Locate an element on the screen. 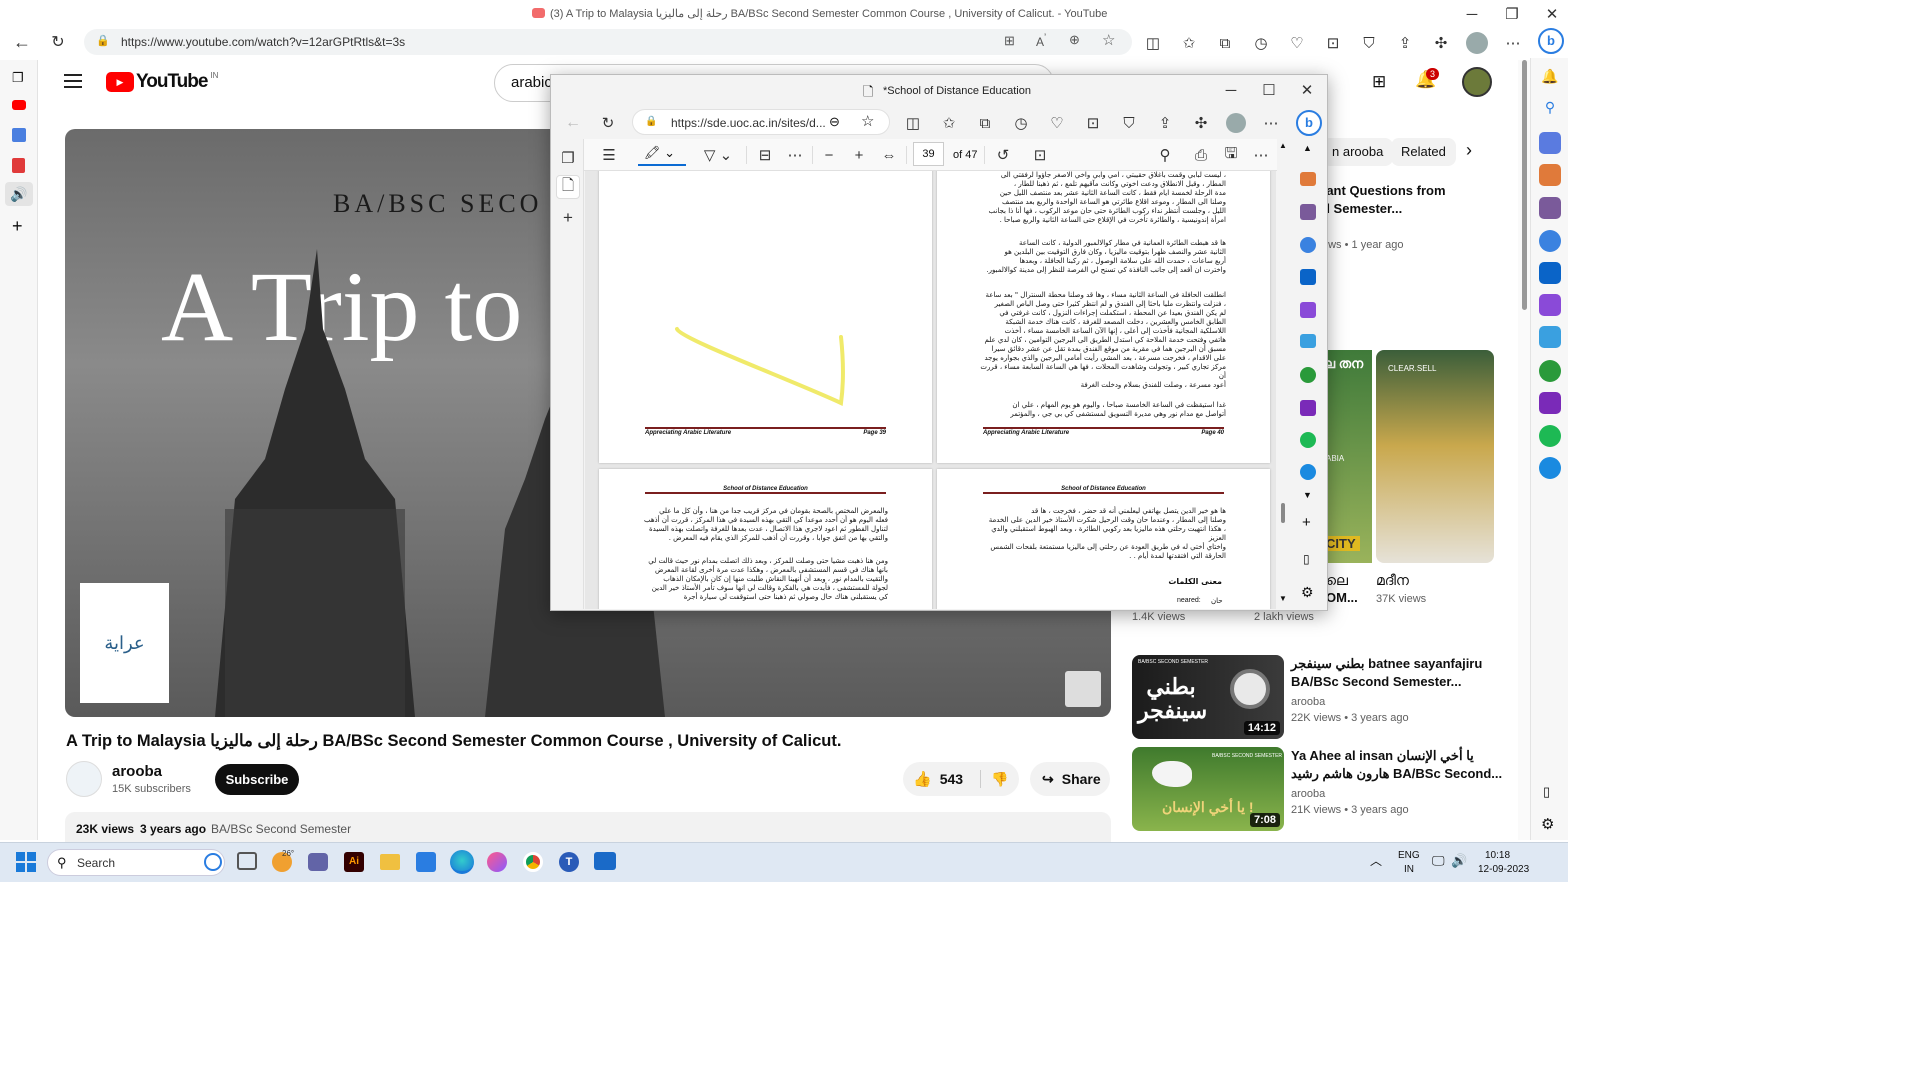  pdf-sidebar-onenote-icon is located at coordinates (1308, 408).